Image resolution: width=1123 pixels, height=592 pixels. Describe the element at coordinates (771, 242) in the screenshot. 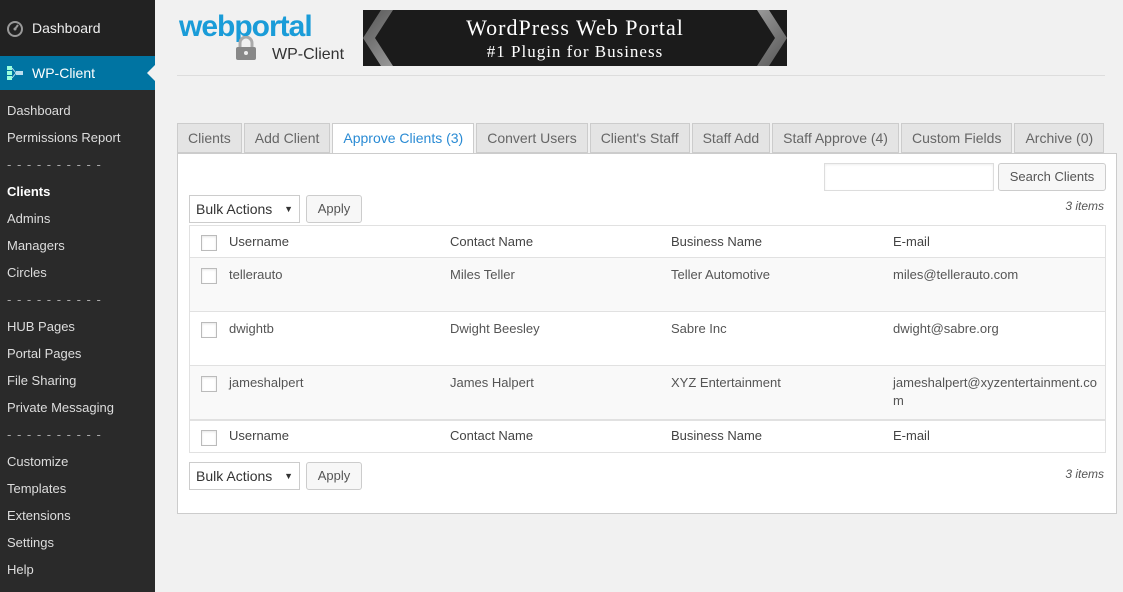

I see `column-header-business-name: Business Name` at that location.